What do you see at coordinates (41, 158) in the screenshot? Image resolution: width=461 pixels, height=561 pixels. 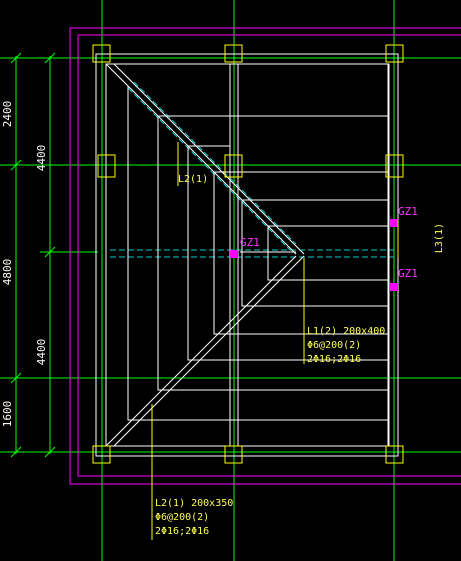 I see `dim-text-4400-upper: 4400` at bounding box center [41, 158].